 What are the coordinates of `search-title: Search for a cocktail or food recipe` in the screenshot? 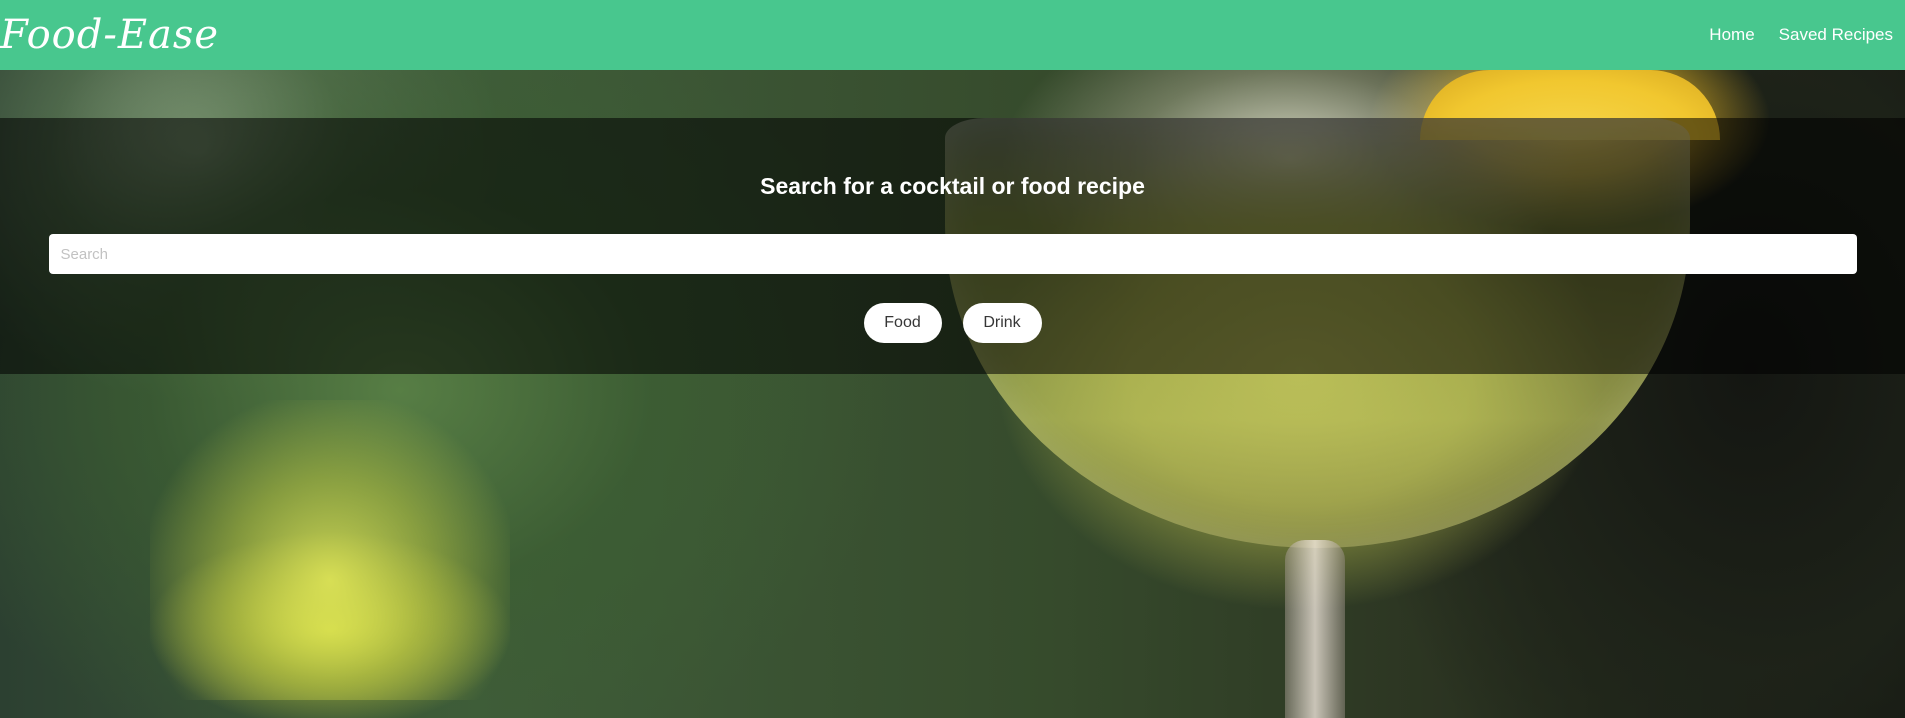 It's located at (952, 186).